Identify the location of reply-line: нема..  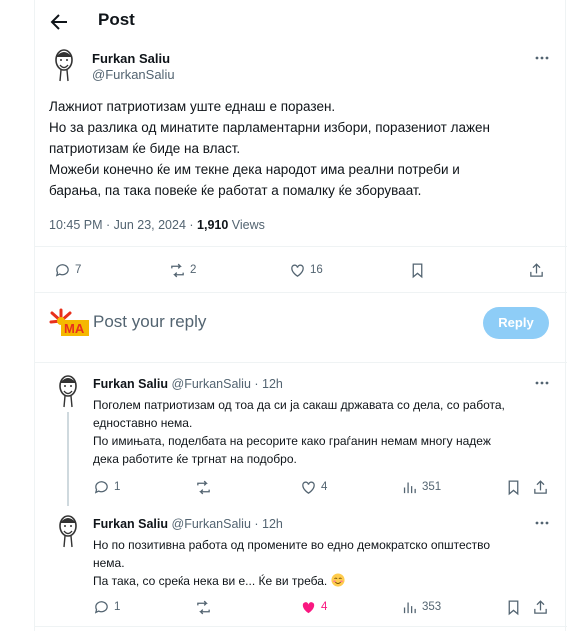
(109, 563).